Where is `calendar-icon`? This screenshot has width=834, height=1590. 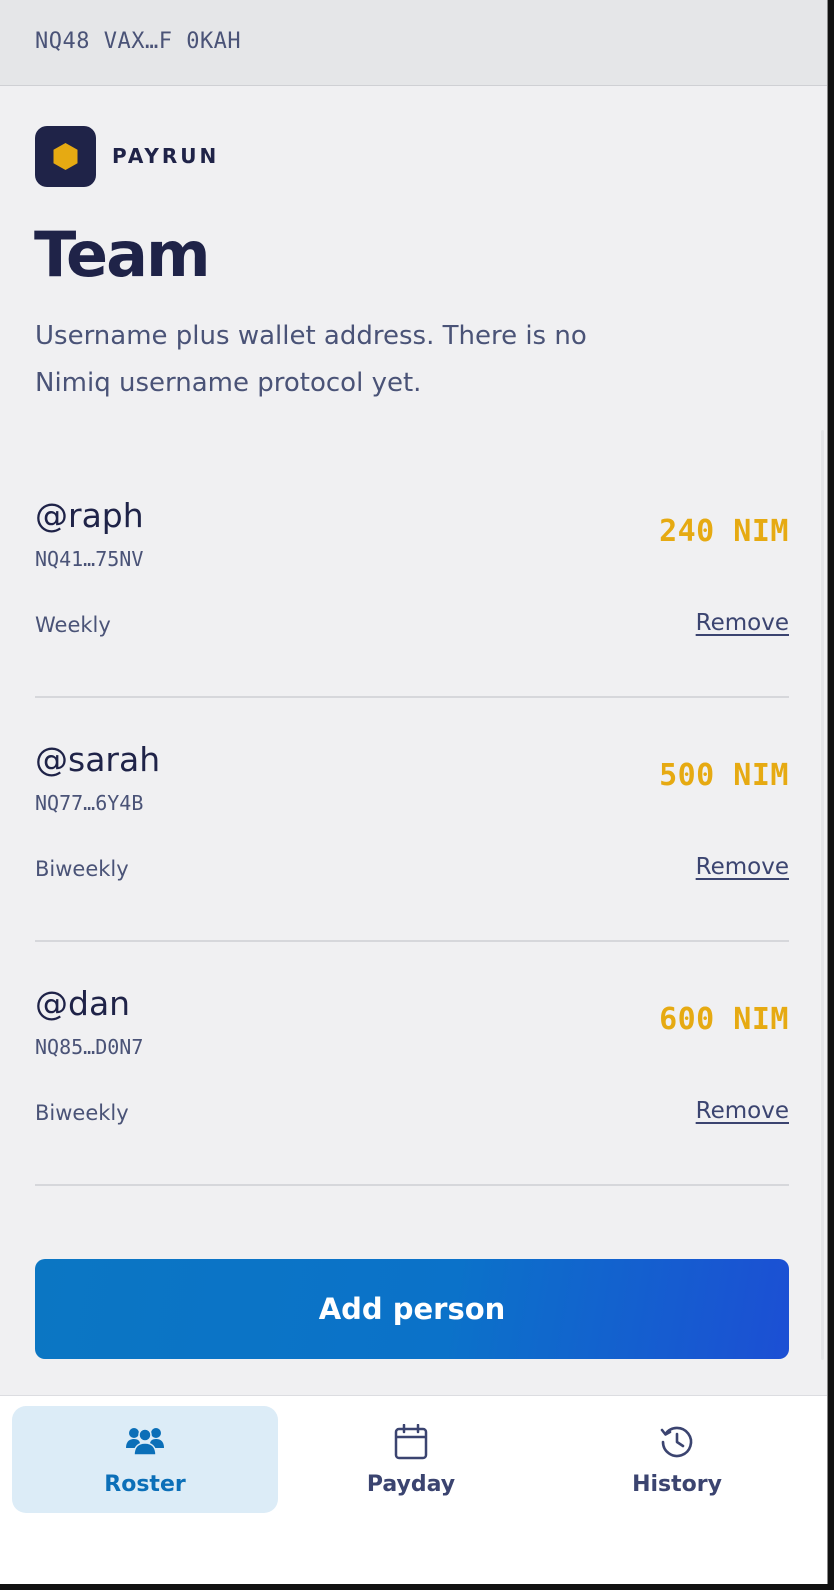
calendar-icon is located at coordinates (411, 1442).